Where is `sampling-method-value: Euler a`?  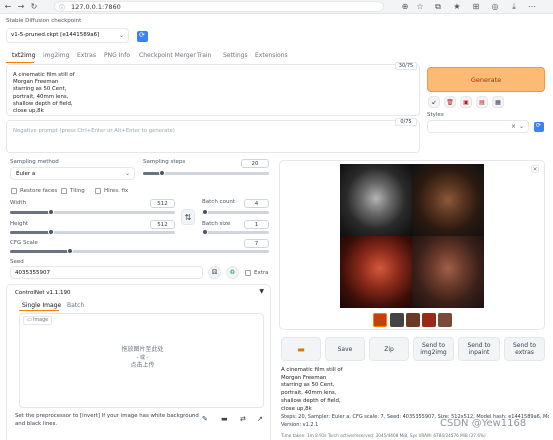
sampling-method-value: Euler a is located at coordinates (26, 174).